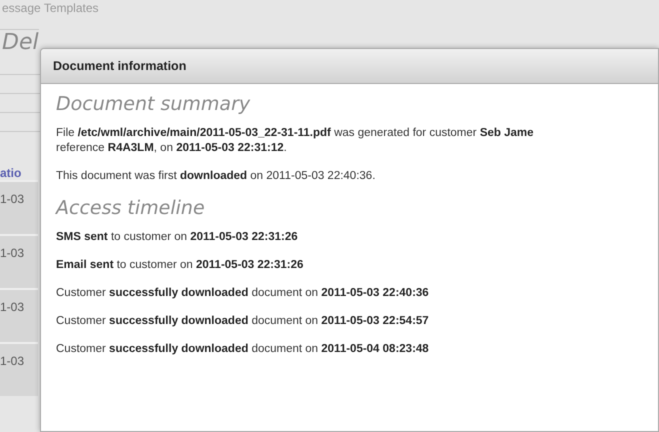 This screenshot has height=432, width=659. What do you see at coordinates (153, 104) in the screenshot?
I see `section-heading: Document summary` at bounding box center [153, 104].